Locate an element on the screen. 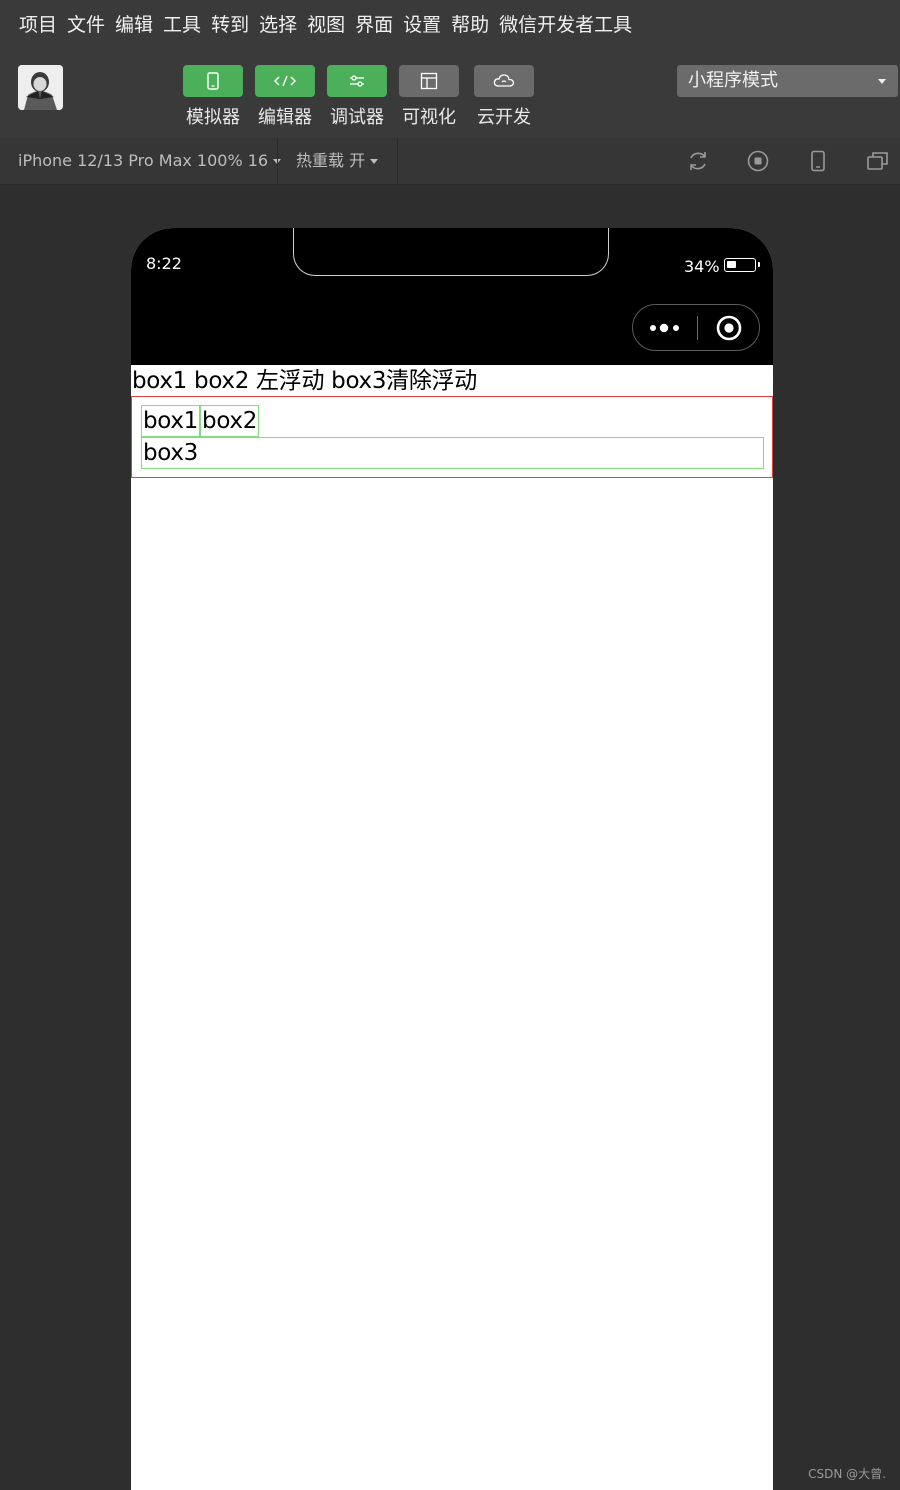 This screenshot has width=900, height=1490. menu-item-view: 视图 is located at coordinates (326, 23).